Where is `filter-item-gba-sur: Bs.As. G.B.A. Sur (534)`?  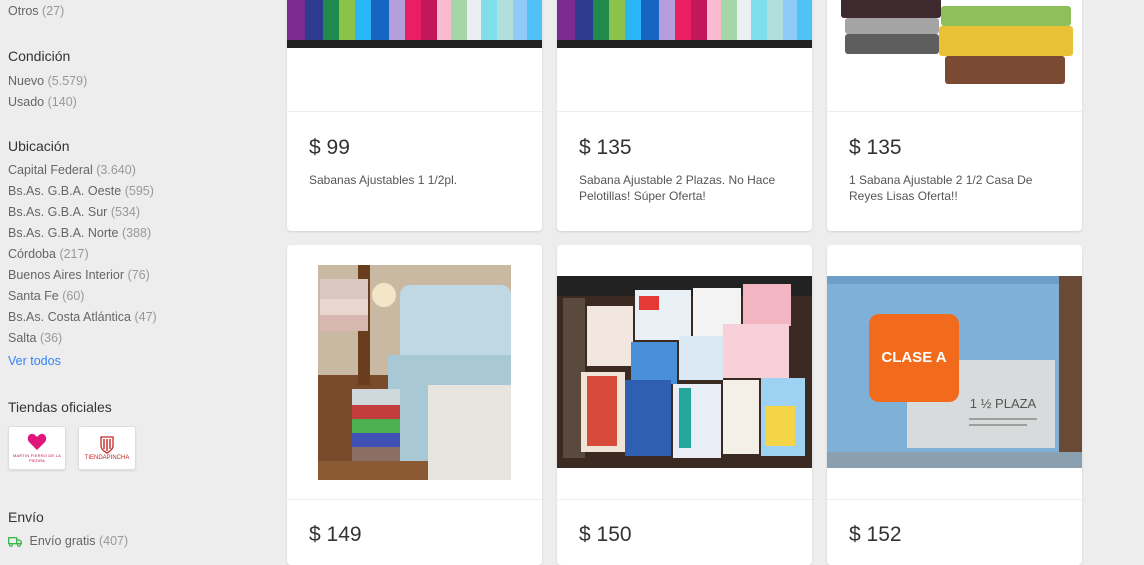 filter-item-gba-sur: Bs.As. G.B.A. Sur (534) is located at coordinates (74, 212).